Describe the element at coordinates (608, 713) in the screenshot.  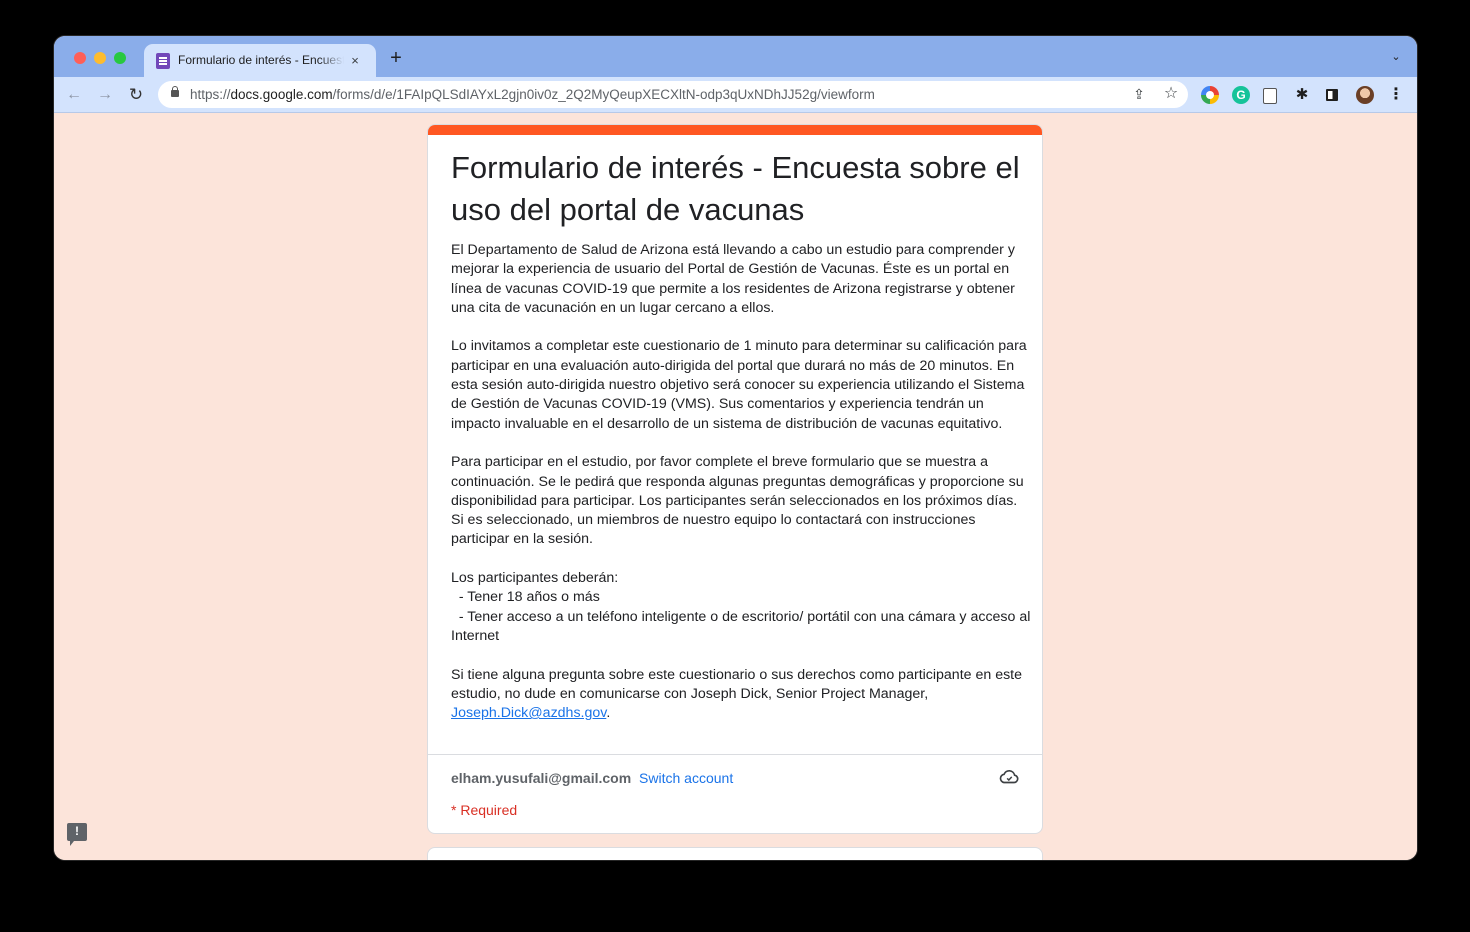
I see `description-end: .` at that location.